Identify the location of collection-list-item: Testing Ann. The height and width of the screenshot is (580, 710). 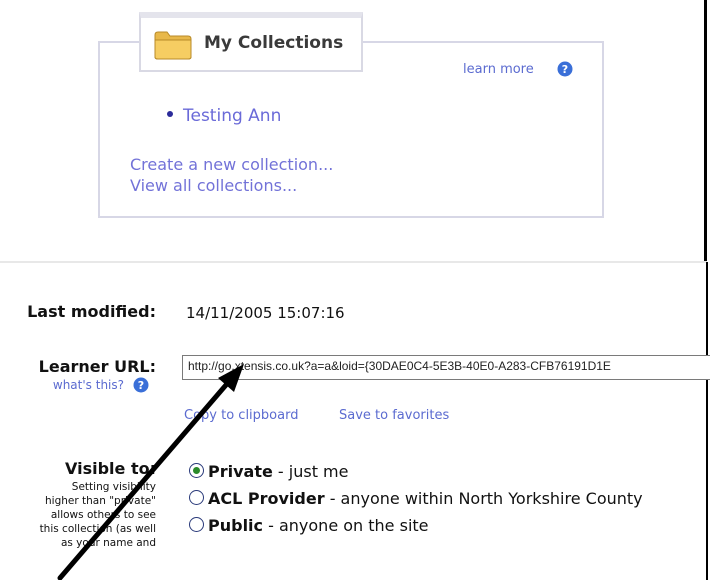
(224, 116).